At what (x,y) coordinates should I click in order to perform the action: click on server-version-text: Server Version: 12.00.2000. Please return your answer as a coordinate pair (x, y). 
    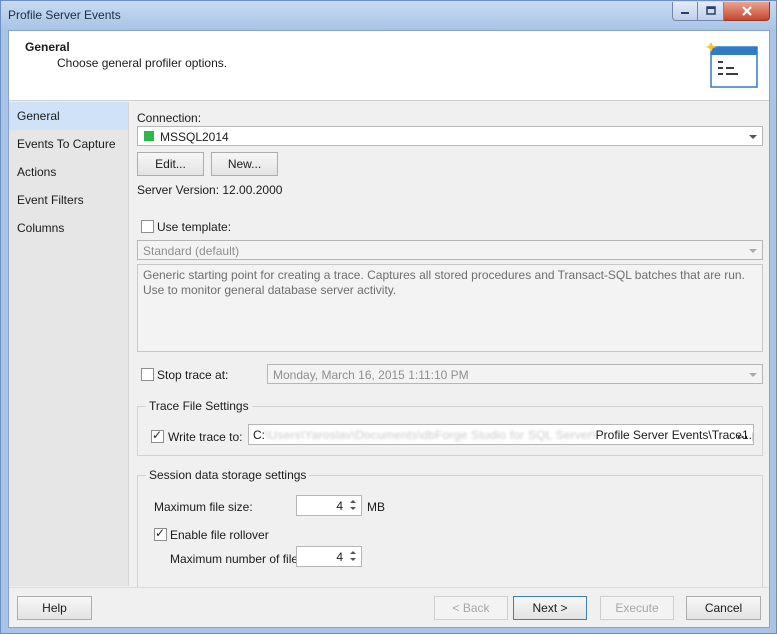
    Looking at the image, I should click on (210, 190).